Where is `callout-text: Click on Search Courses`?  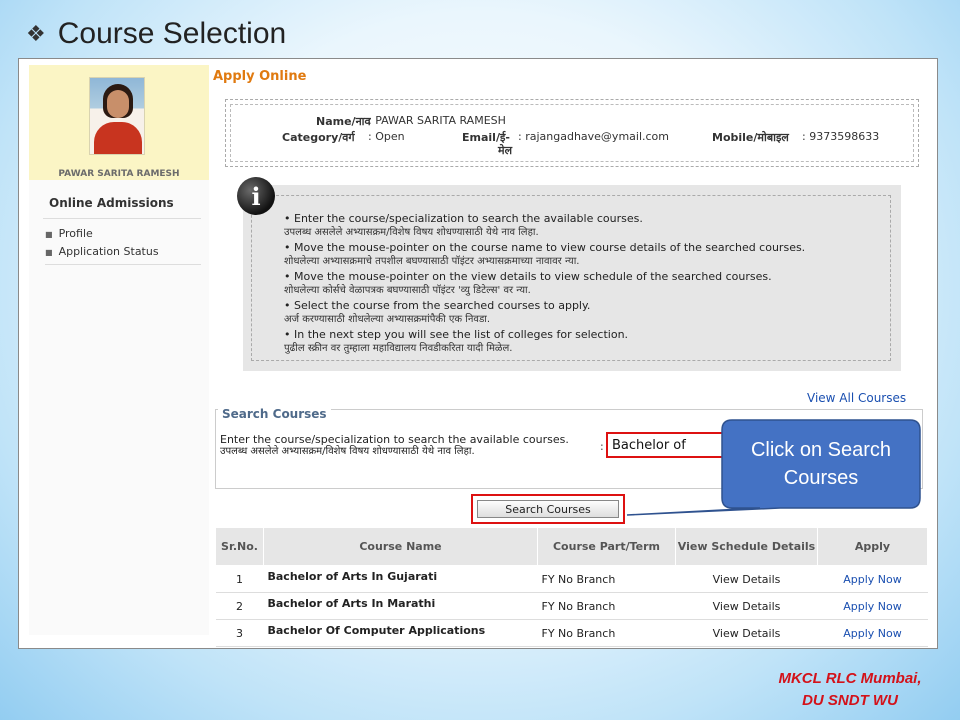
callout-text: Click on Search Courses is located at coordinates (821, 464).